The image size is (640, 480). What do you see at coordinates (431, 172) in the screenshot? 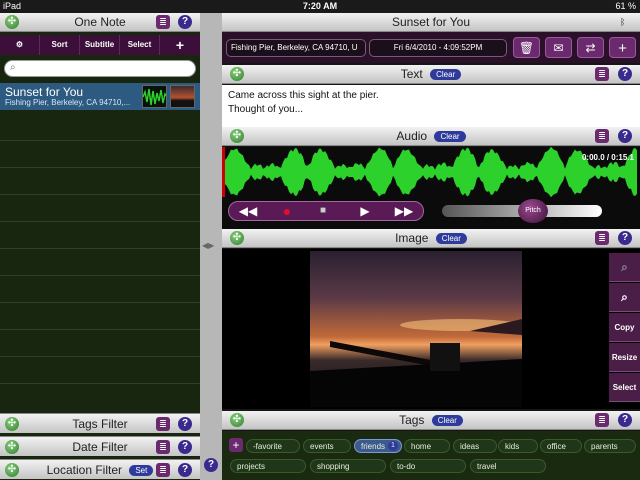
I see `waveform` at bounding box center [431, 172].